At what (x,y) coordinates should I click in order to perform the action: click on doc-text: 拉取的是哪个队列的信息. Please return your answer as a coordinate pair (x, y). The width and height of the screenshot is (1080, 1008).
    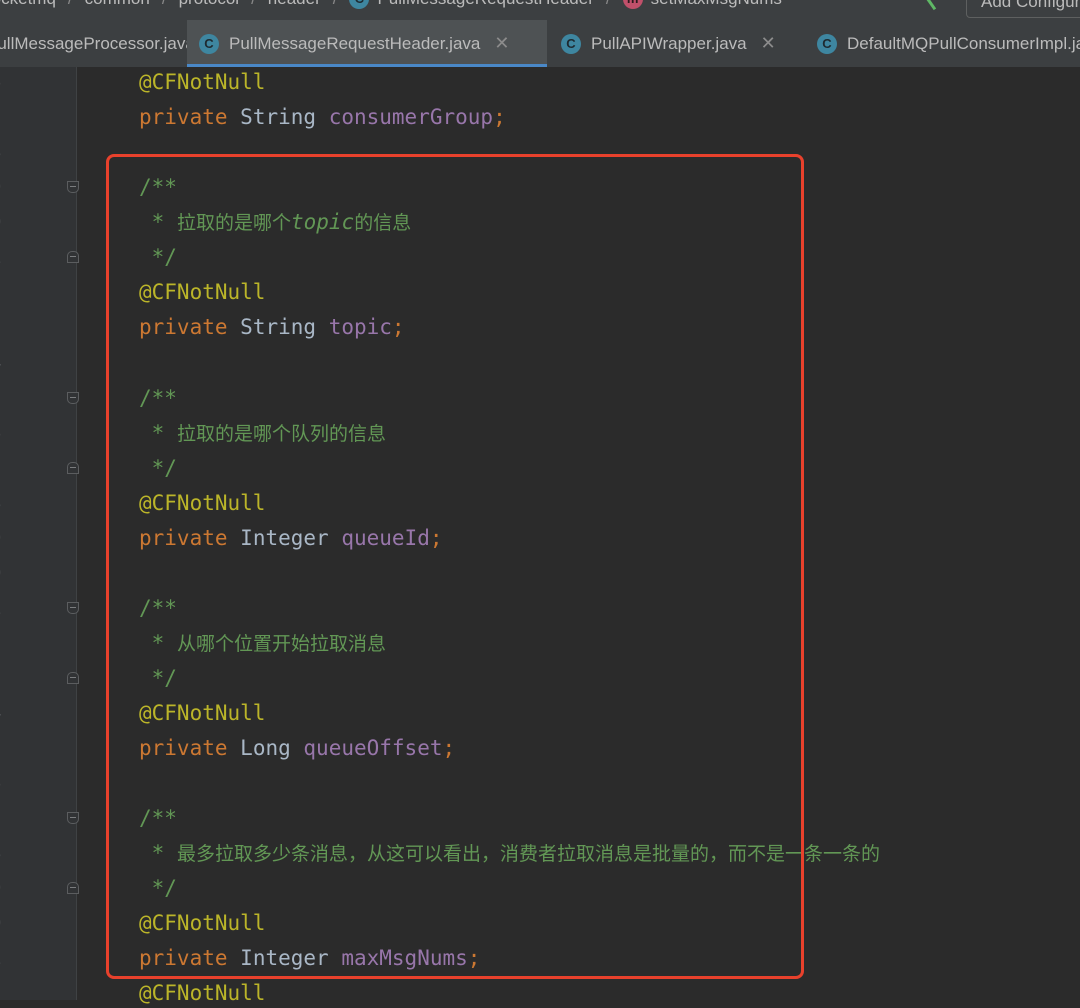
    Looking at the image, I should click on (281, 434).